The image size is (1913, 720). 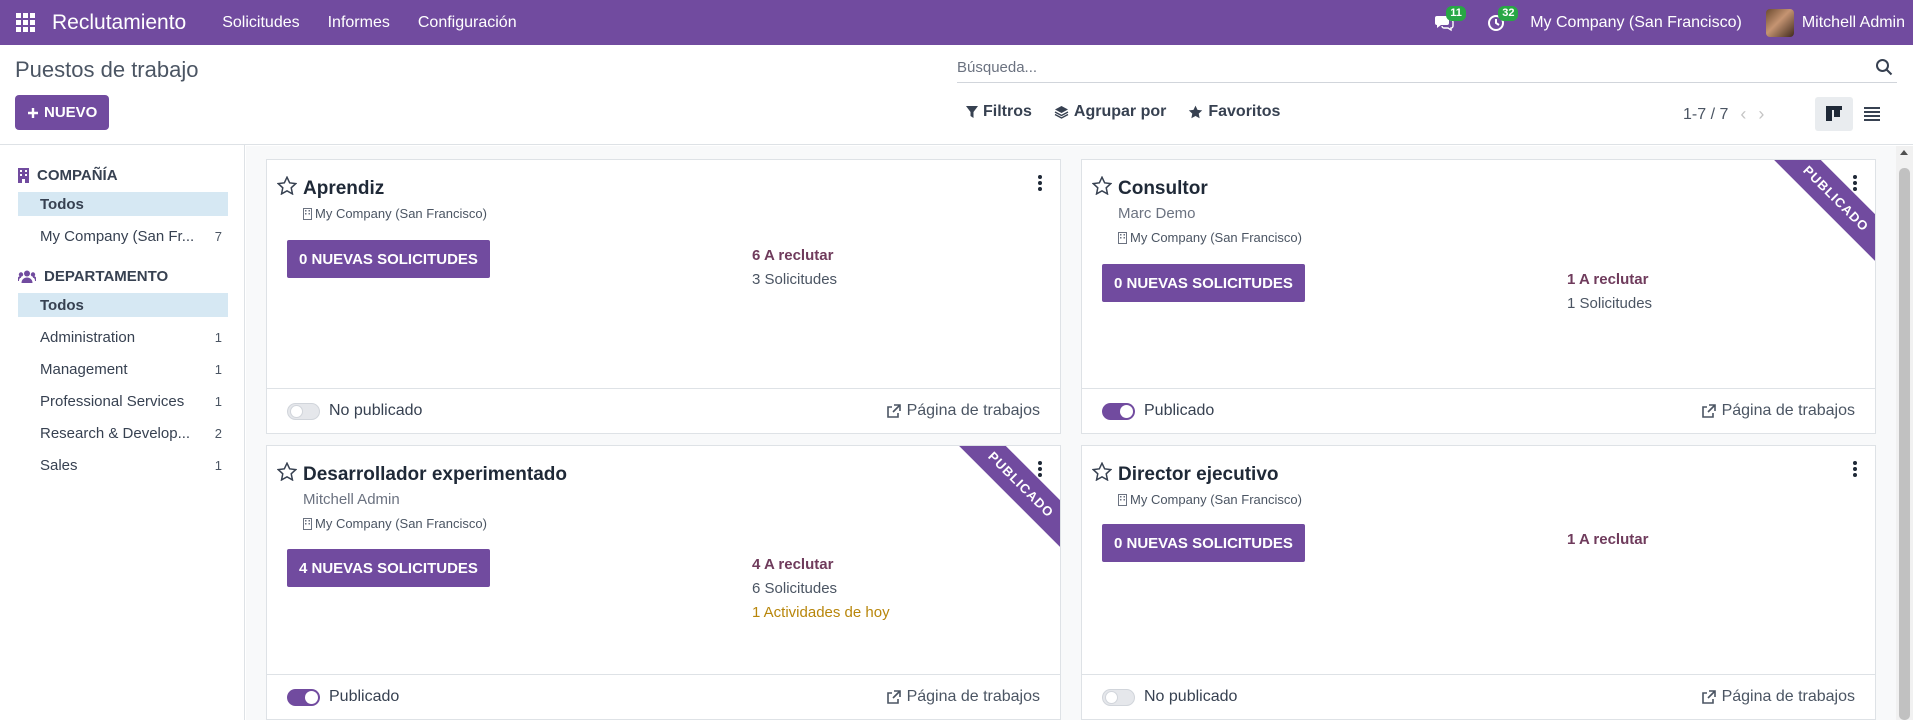 I want to click on vertical-scrollbar, so click(x=1904, y=433).